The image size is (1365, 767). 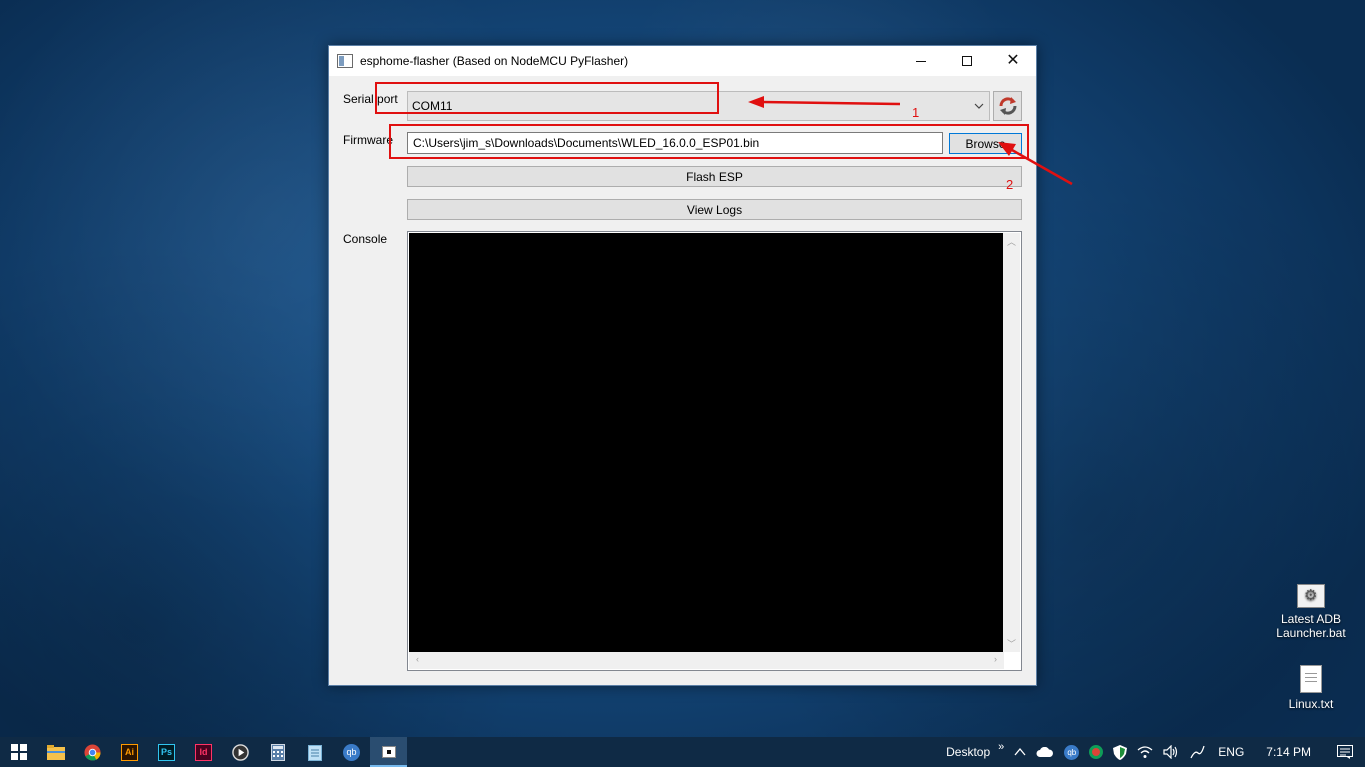 I want to click on horizontal-scrollbar: ‹ ›, so click(x=706, y=660).